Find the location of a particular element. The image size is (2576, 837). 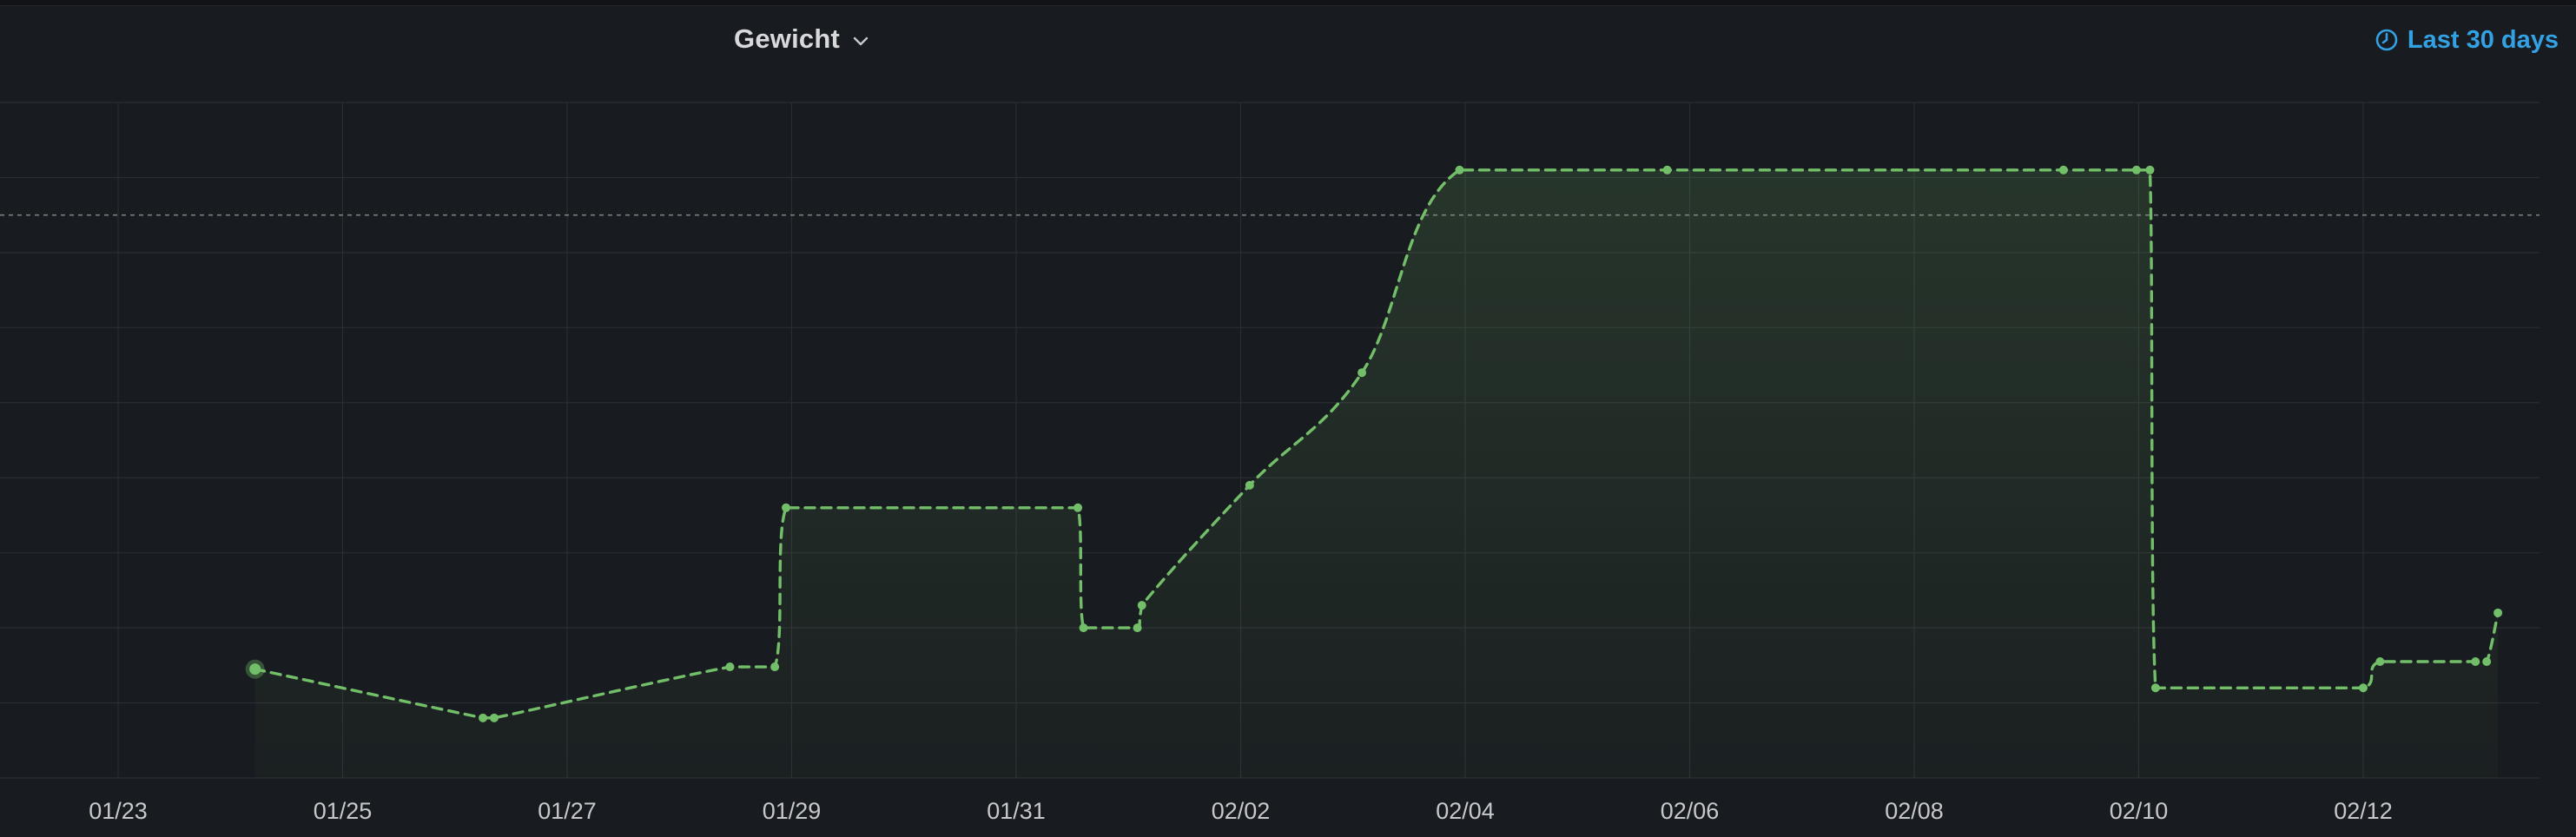

x-tick-label: 02/04 is located at coordinates (1465, 811).